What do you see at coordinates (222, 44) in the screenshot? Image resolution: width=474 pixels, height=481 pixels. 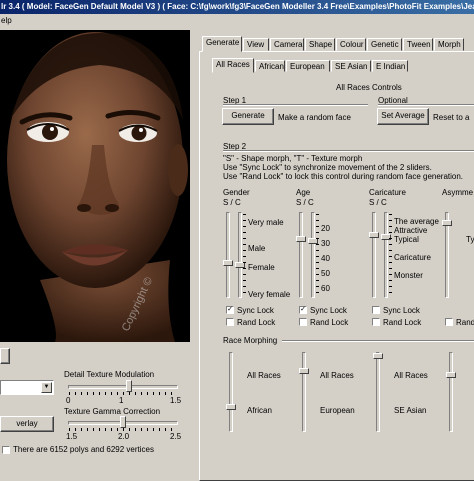 I see `tab-generate: Generate` at bounding box center [222, 44].